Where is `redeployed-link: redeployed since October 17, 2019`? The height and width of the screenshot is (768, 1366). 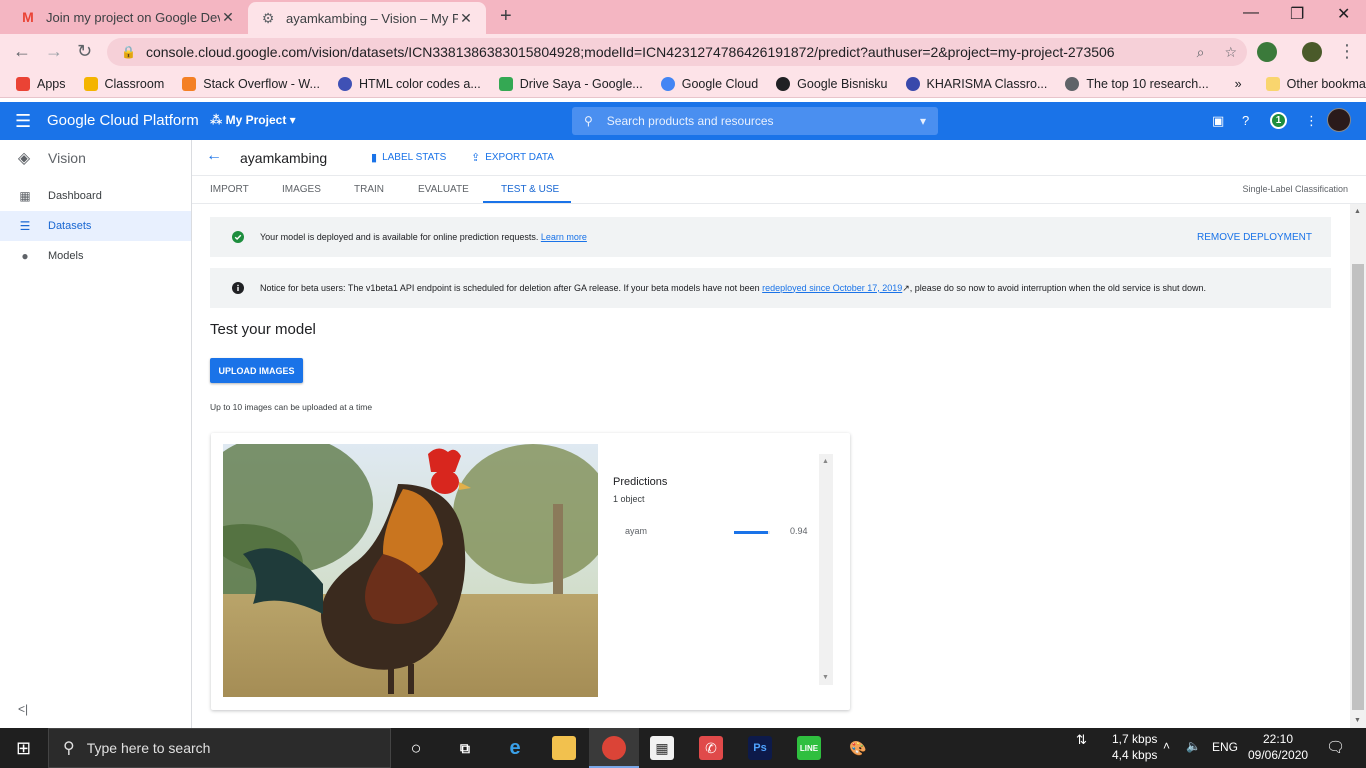 redeployed-link: redeployed since October 17, 2019 is located at coordinates (832, 288).